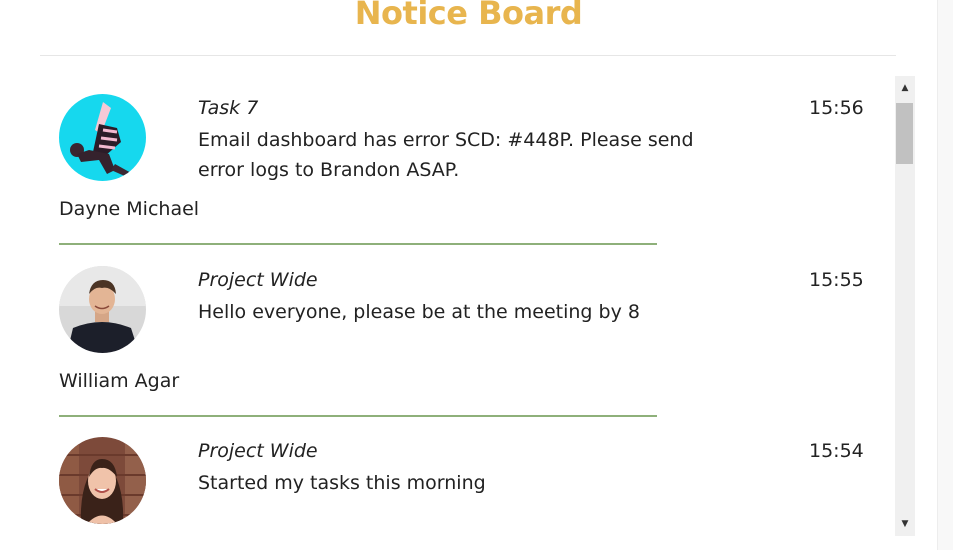  What do you see at coordinates (836, 280) in the screenshot?
I see `post-time: 15:55` at bounding box center [836, 280].